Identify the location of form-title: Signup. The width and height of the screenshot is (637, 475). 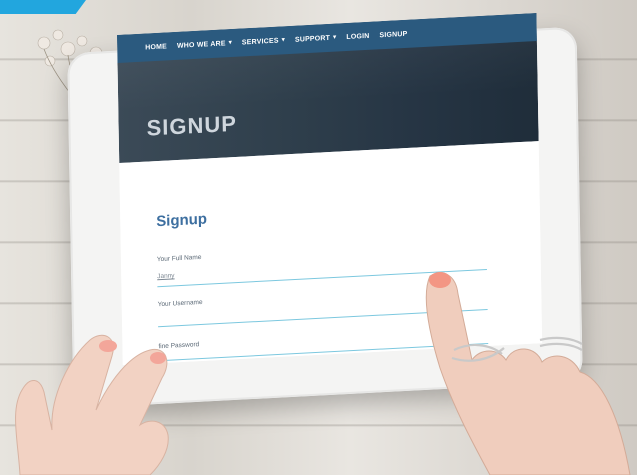
(182, 220).